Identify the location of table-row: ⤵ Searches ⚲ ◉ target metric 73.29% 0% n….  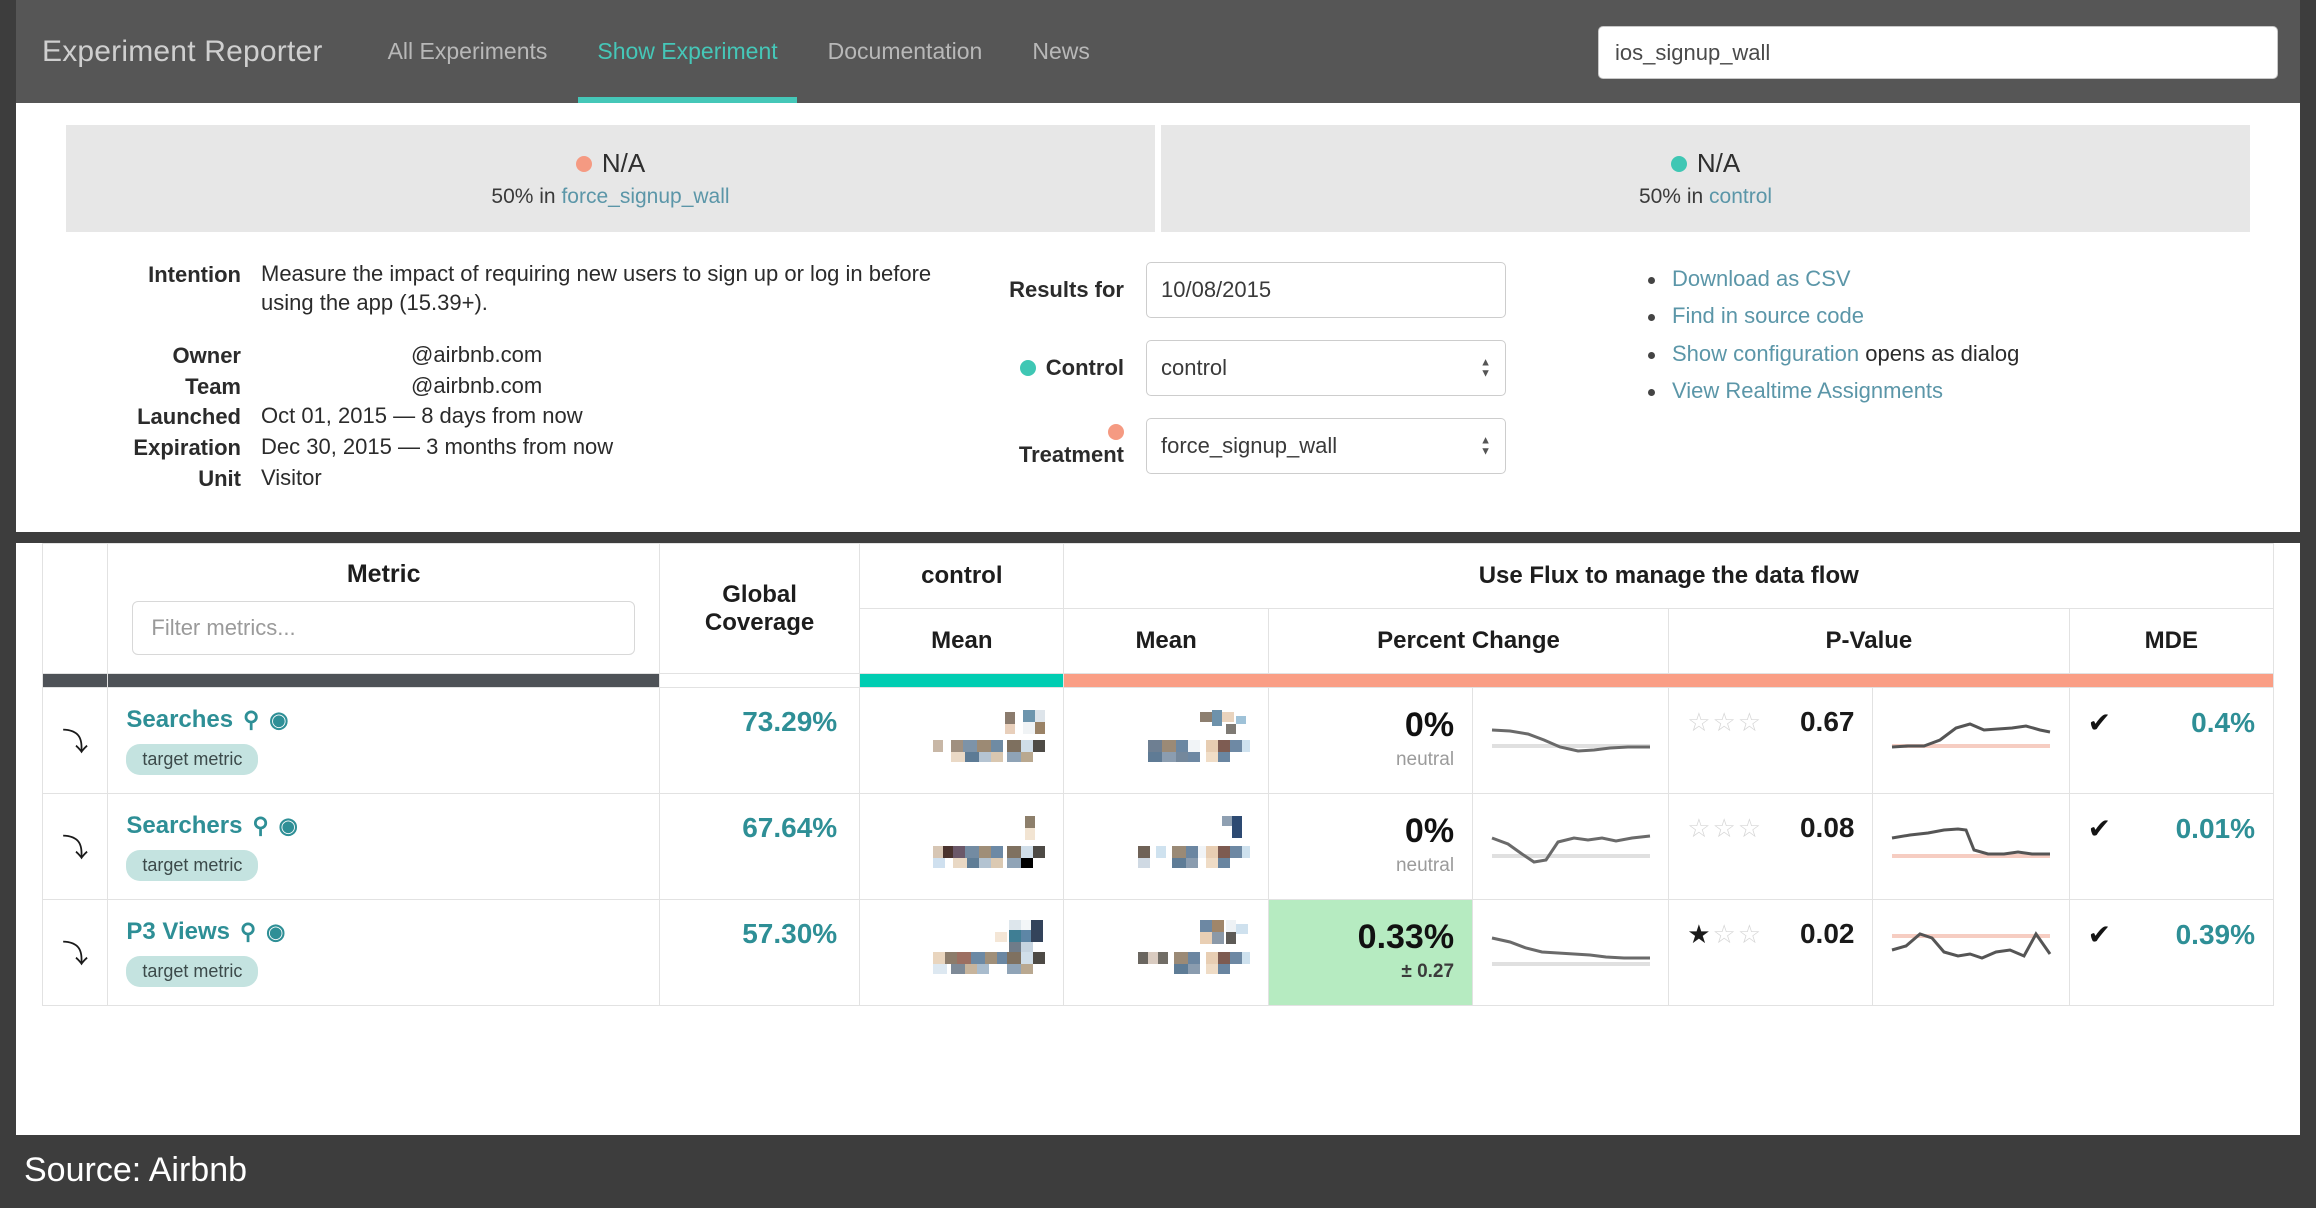
(1158, 740).